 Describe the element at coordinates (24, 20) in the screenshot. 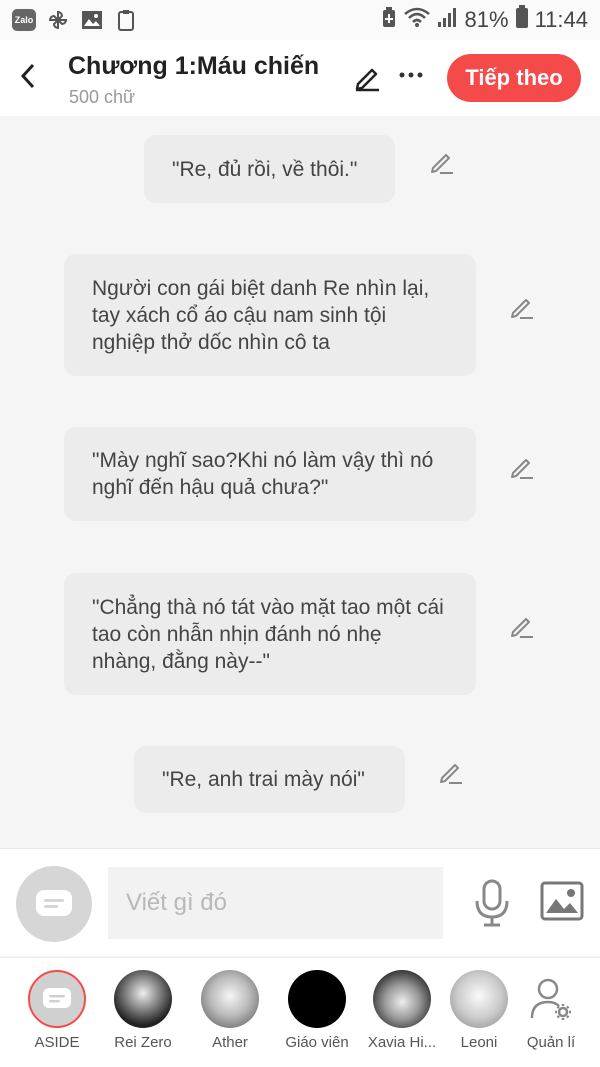

I see `zalo-icon: Zalo` at that location.